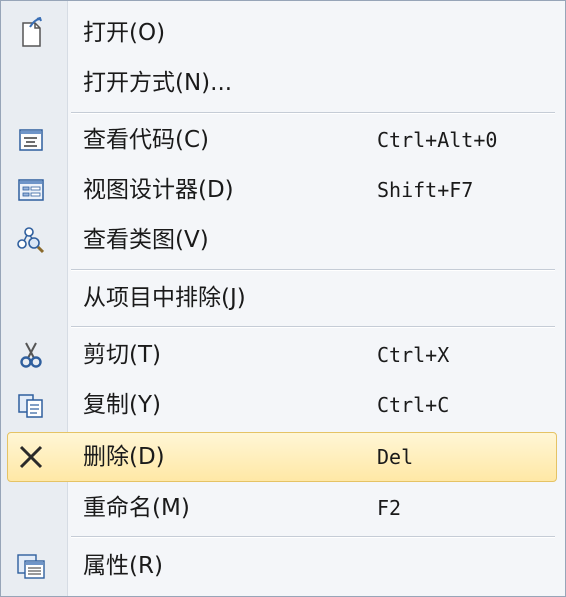  I want to click on menu-item-shortcut: F2, so click(389, 508).